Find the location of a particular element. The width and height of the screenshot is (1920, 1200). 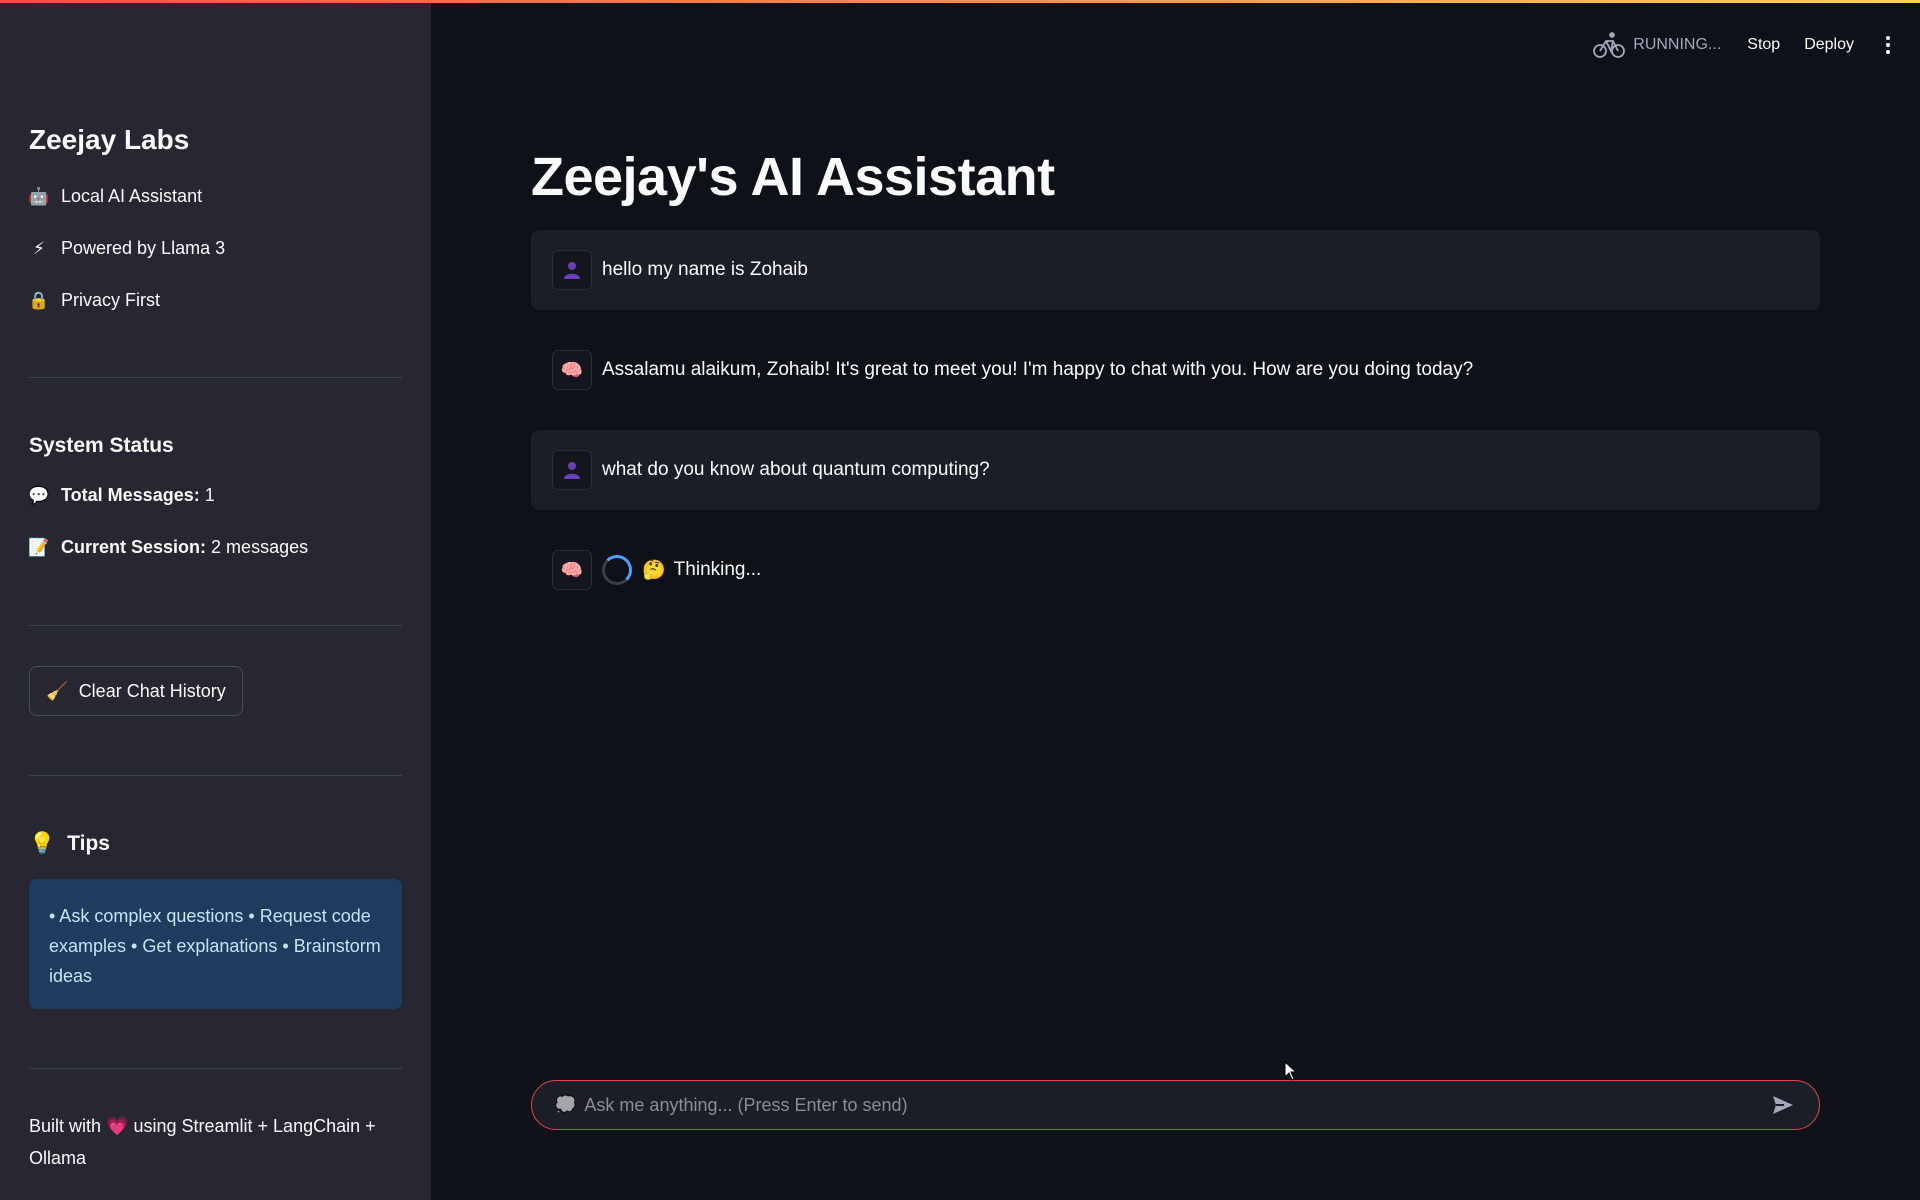

clear-chat-history-button: 🧹 Clear Chat History is located at coordinates (136, 691).